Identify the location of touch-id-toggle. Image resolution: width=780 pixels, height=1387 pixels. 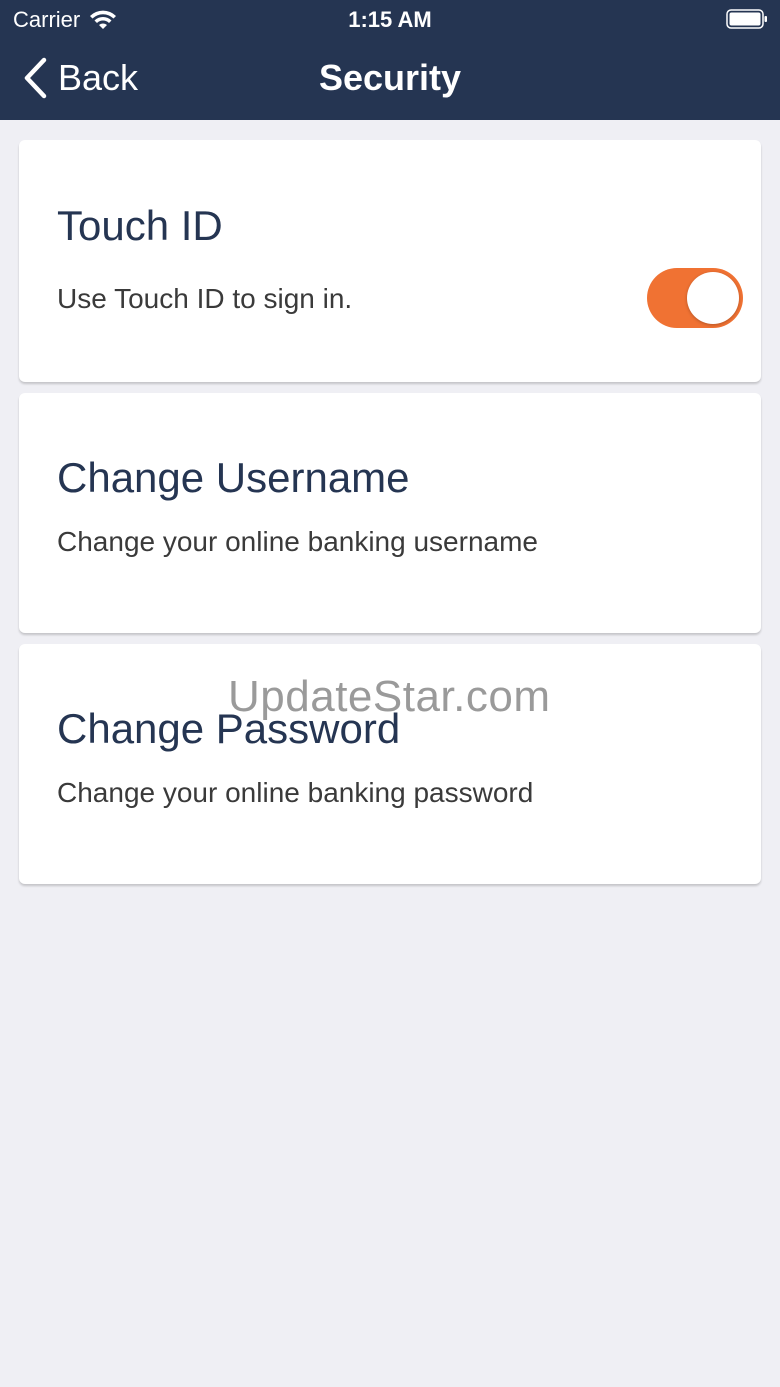
(695, 298).